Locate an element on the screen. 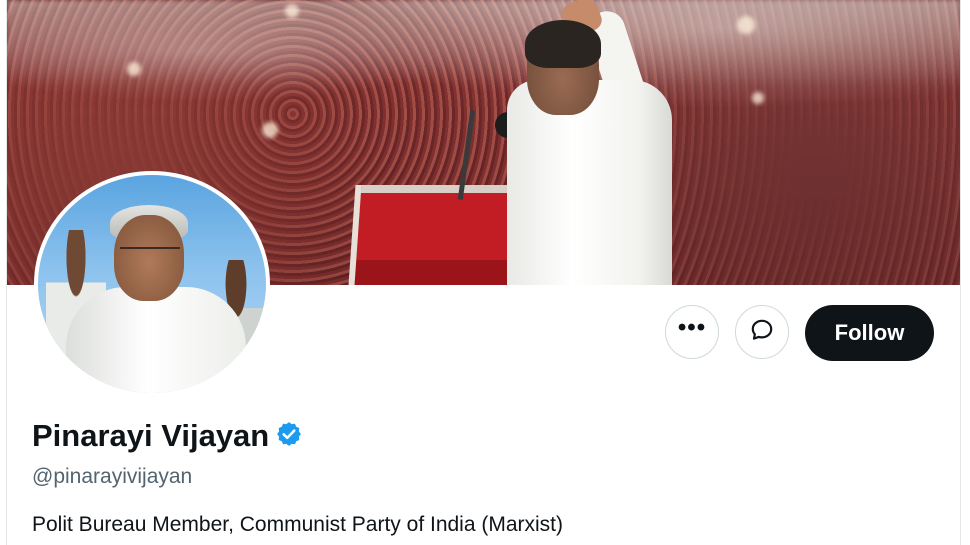 This screenshot has height=545, width=970. verified-badge-icon is located at coordinates (289, 436).